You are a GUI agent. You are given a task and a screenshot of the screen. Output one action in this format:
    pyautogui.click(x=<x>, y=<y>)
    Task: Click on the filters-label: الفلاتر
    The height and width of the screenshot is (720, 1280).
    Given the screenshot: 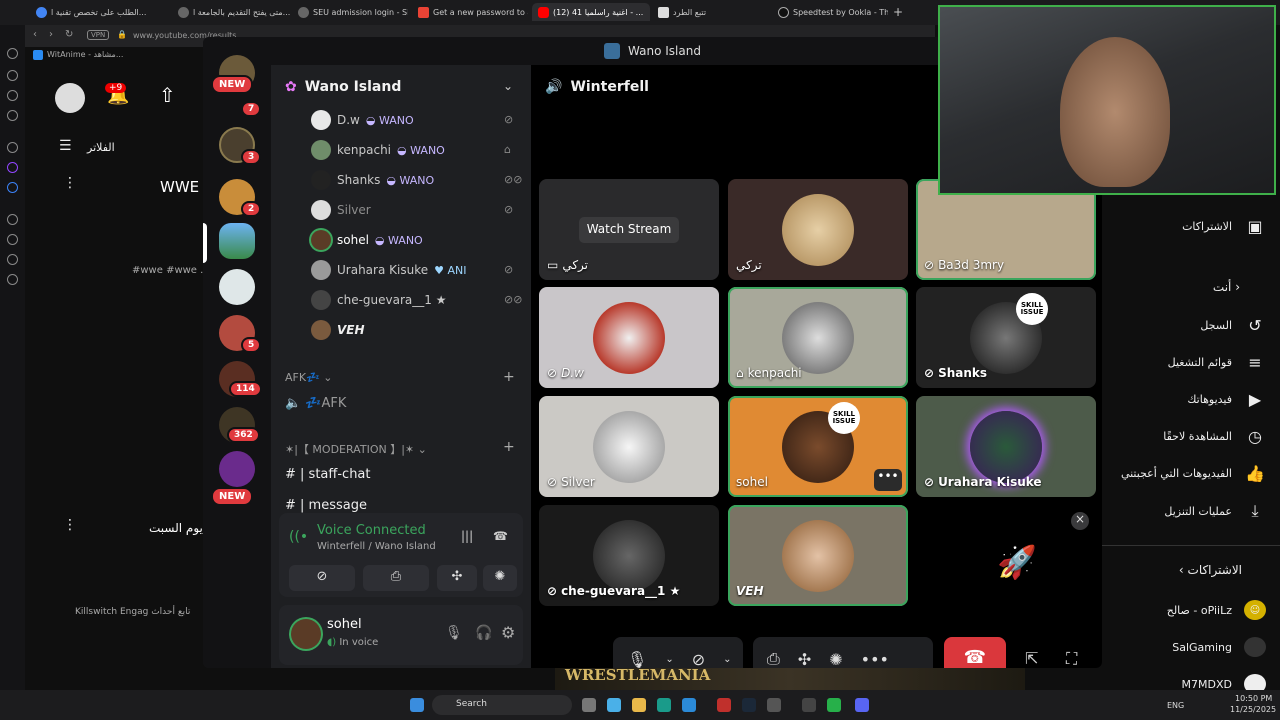 What is the action you would take?
    pyautogui.click(x=101, y=147)
    